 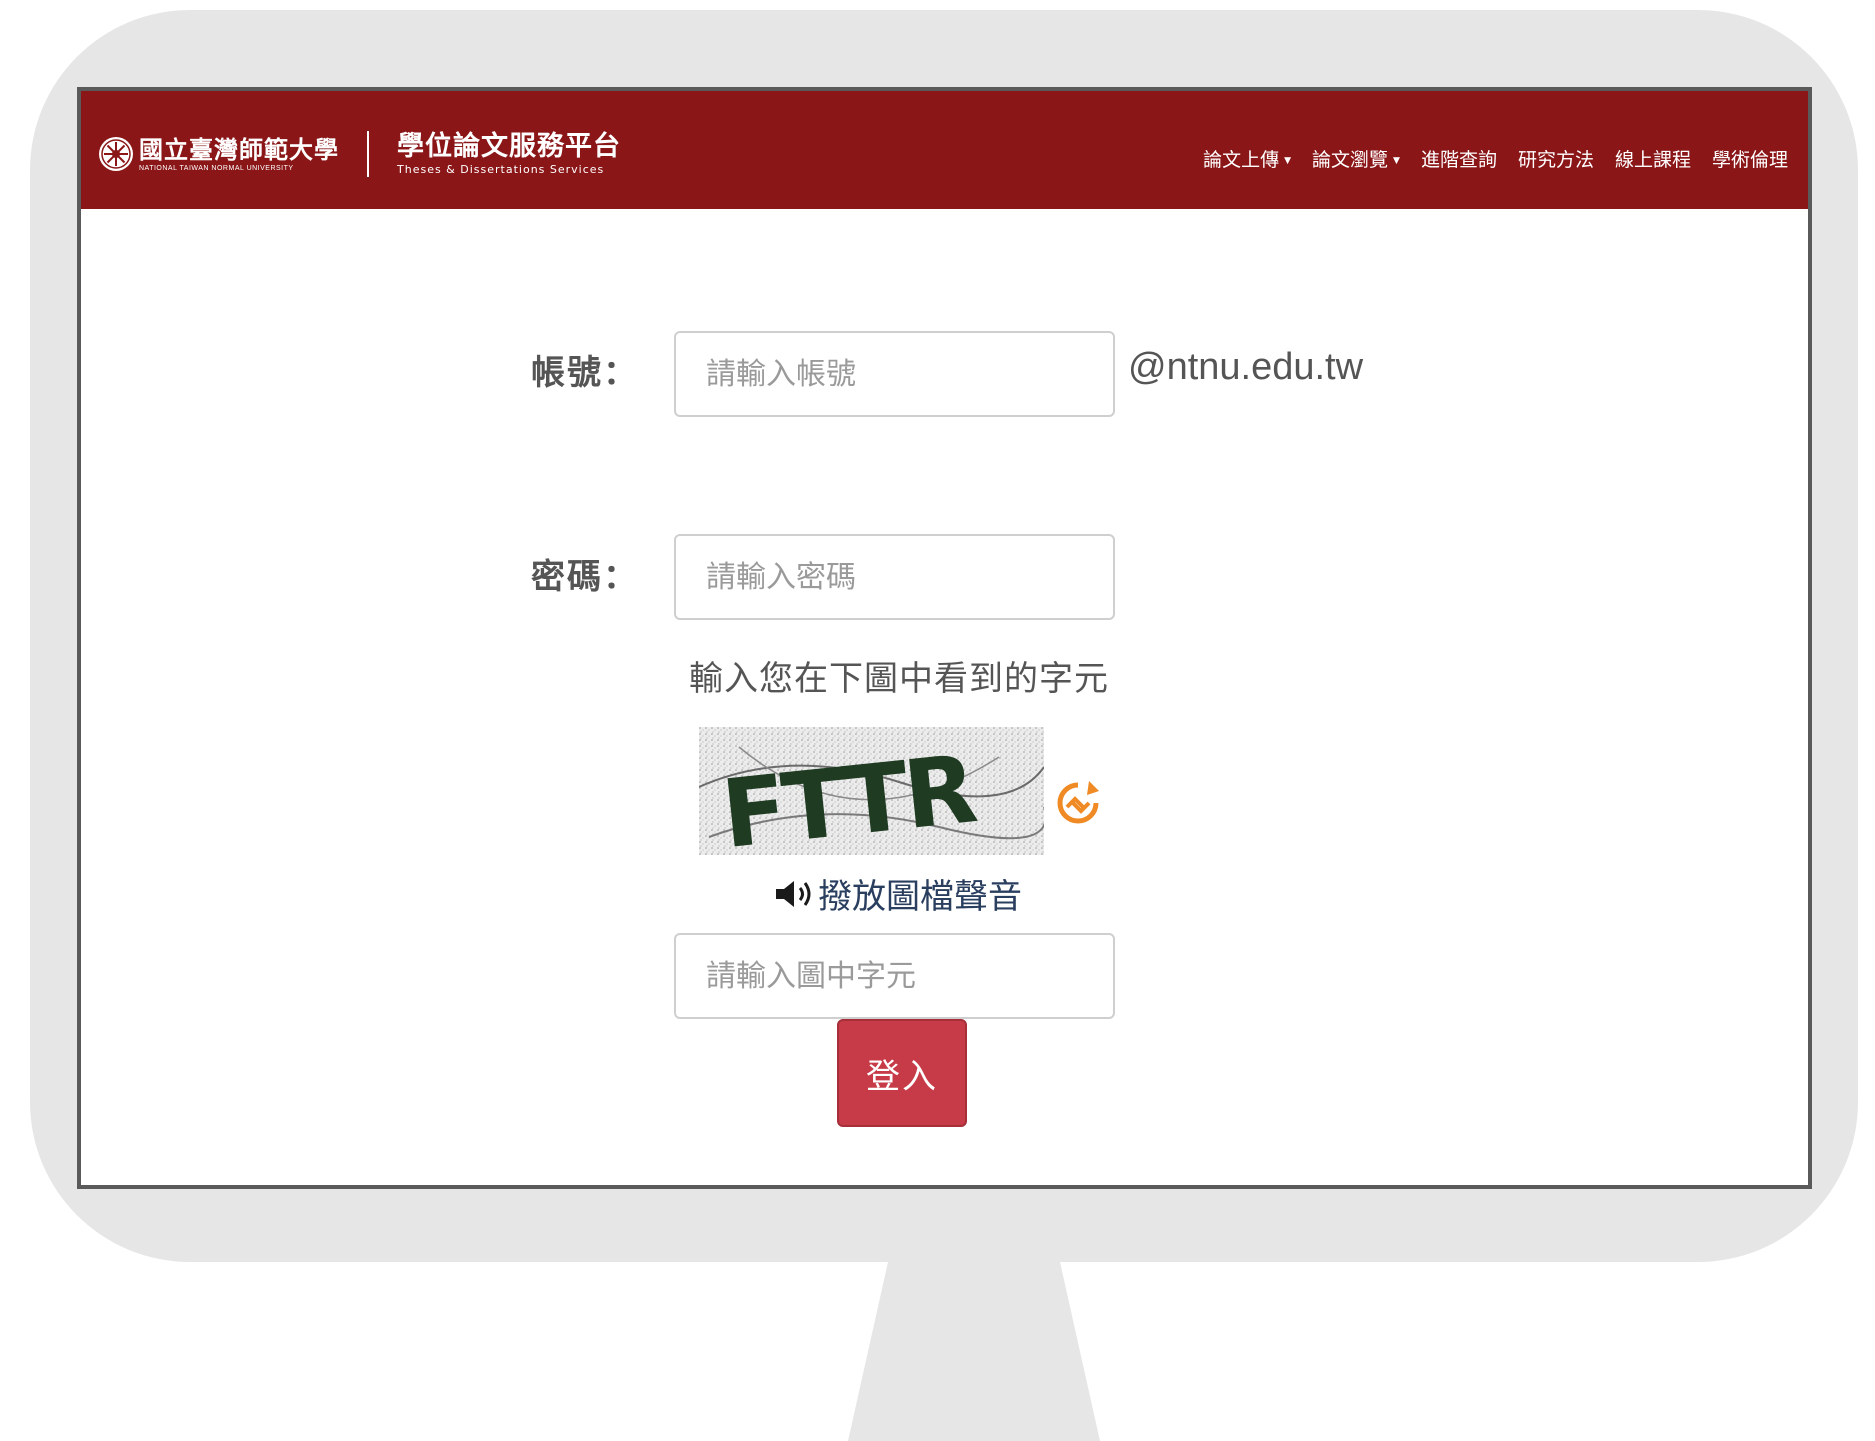 I want to click on university-name-en: NATIONAL TAIWAN NORMAL UNIVERSITY, so click(x=216, y=168).